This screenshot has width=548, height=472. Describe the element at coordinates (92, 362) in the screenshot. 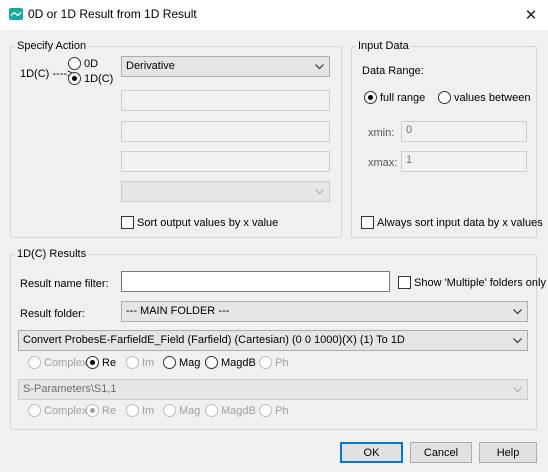

I see `result1-radio-re-circle` at that location.